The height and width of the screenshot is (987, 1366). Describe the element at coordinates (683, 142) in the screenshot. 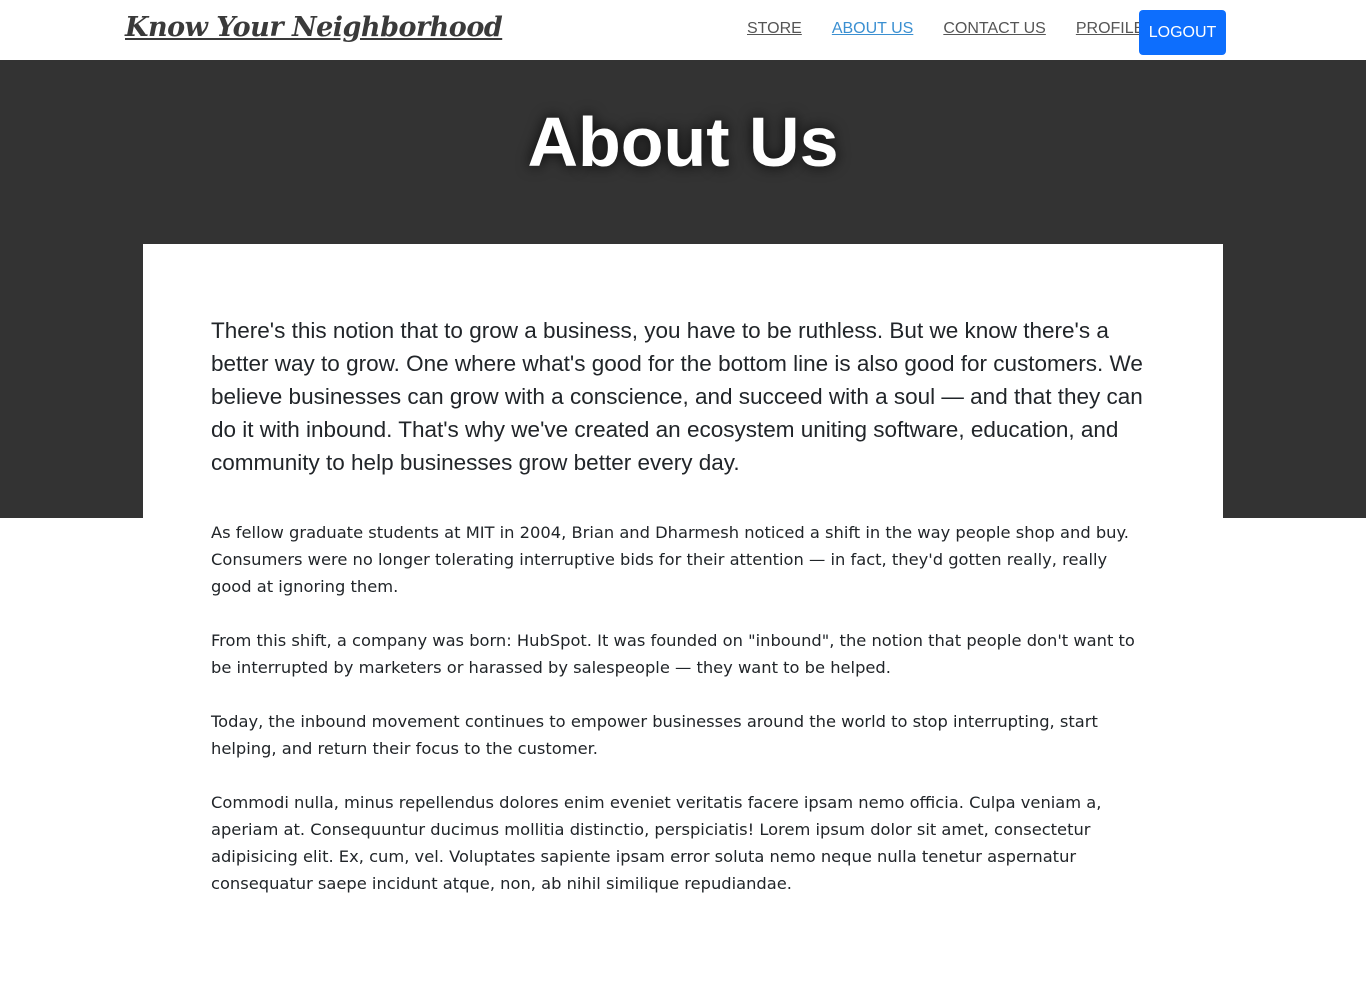

I see `page-title: About Us` at that location.